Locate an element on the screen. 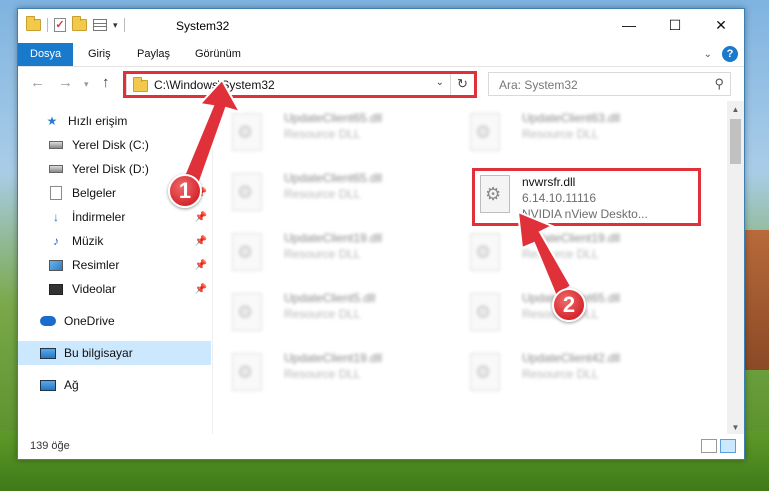  callout-2: 2 is located at coordinates (569, 305).